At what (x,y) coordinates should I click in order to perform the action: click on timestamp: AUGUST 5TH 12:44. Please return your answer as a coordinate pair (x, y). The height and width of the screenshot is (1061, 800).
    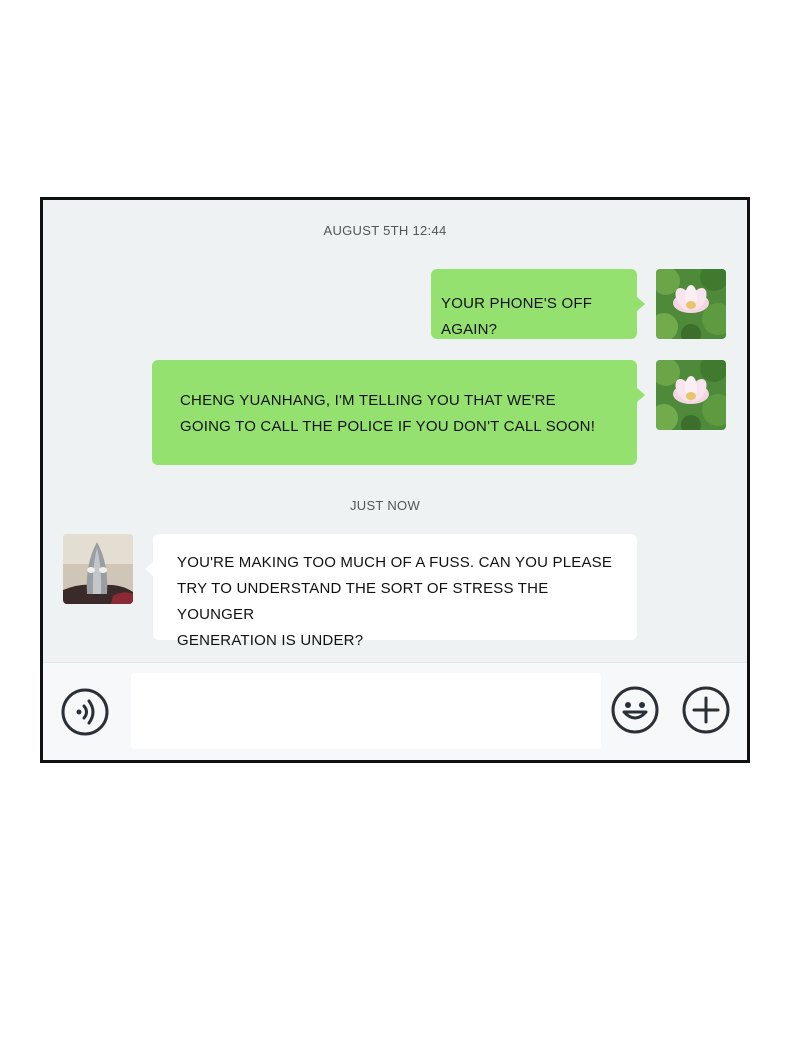
    Looking at the image, I should click on (385, 230).